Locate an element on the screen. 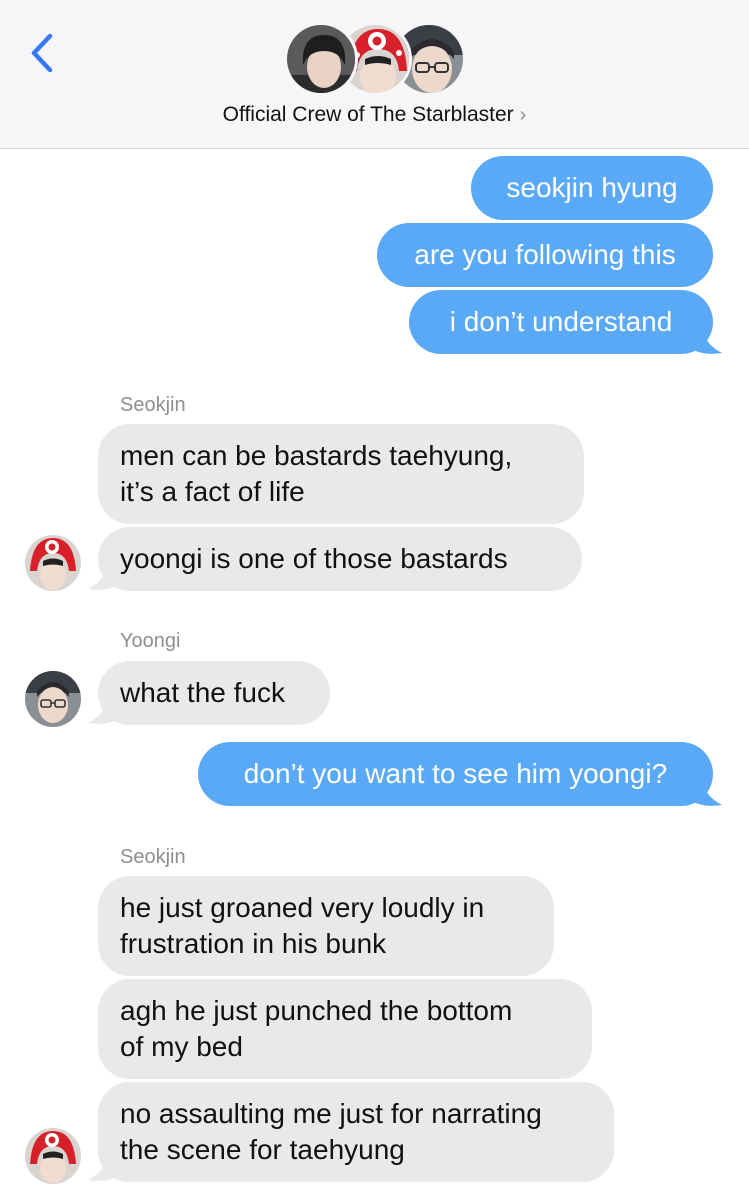  message-text: no assaulting me just for narrating is located at coordinates (331, 1113).